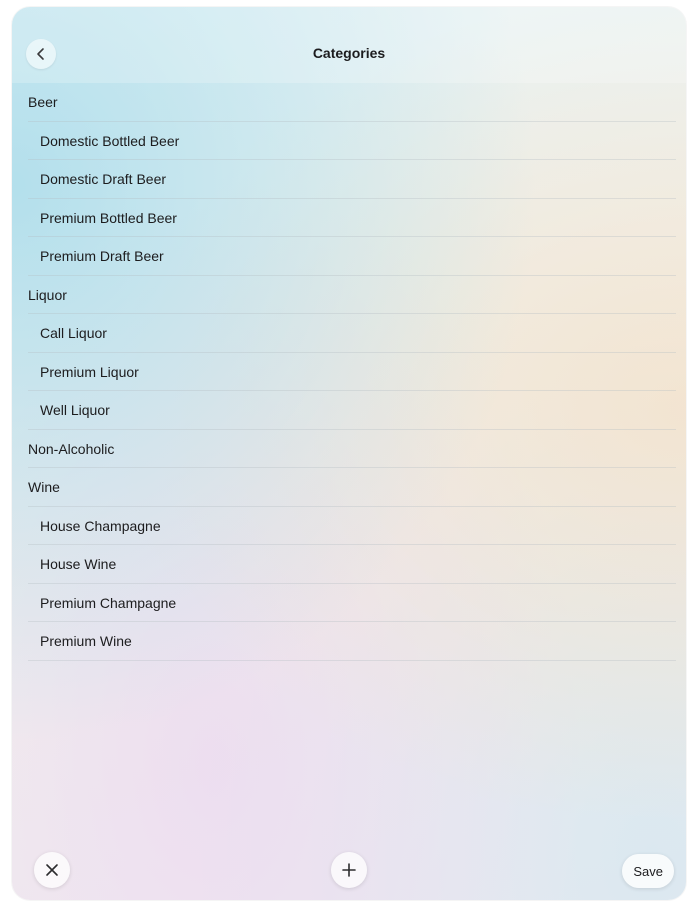 Image resolution: width=687 pixels, height=903 pixels. I want to click on category-label: Liquor, so click(47, 294).